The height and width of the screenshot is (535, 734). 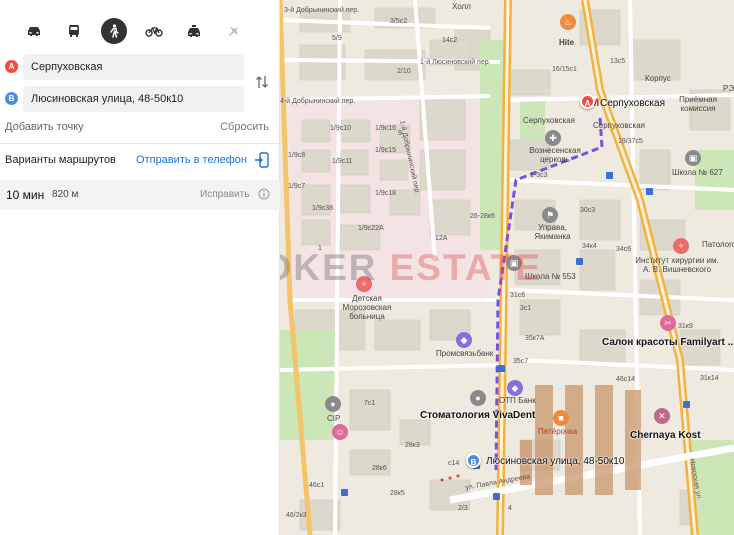 What do you see at coordinates (624, 249) in the screenshot?
I see `house-number: 34с6` at bounding box center [624, 249].